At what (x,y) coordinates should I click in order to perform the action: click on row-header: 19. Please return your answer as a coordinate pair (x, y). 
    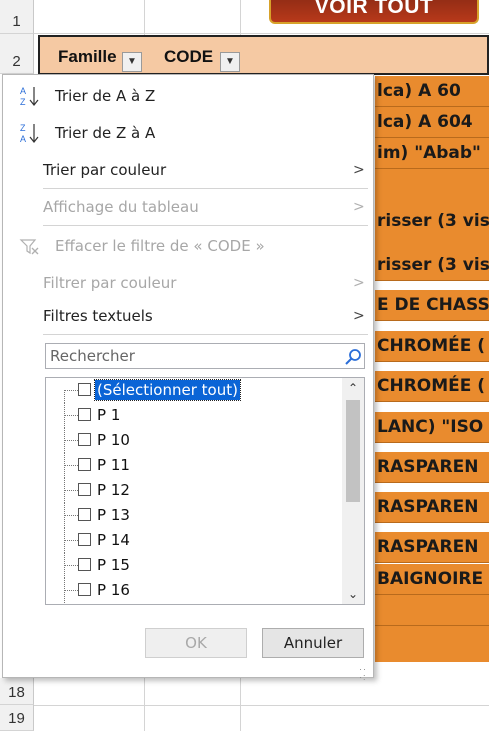
    Looking at the image, I should click on (17, 718).